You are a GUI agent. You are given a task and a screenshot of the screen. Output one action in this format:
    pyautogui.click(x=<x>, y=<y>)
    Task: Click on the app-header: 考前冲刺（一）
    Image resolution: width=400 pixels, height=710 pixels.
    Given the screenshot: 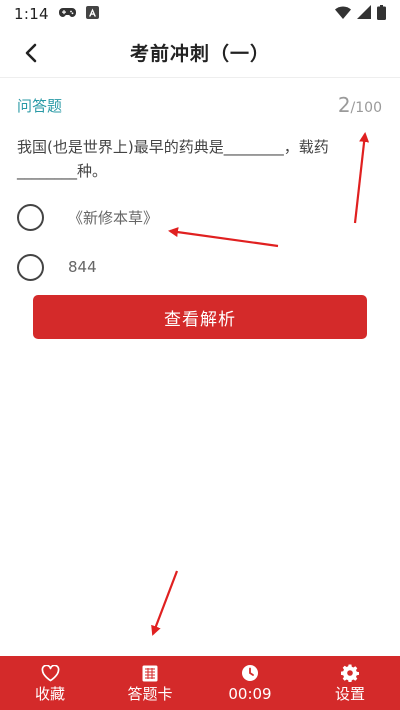 What is the action you would take?
    pyautogui.click(x=200, y=53)
    